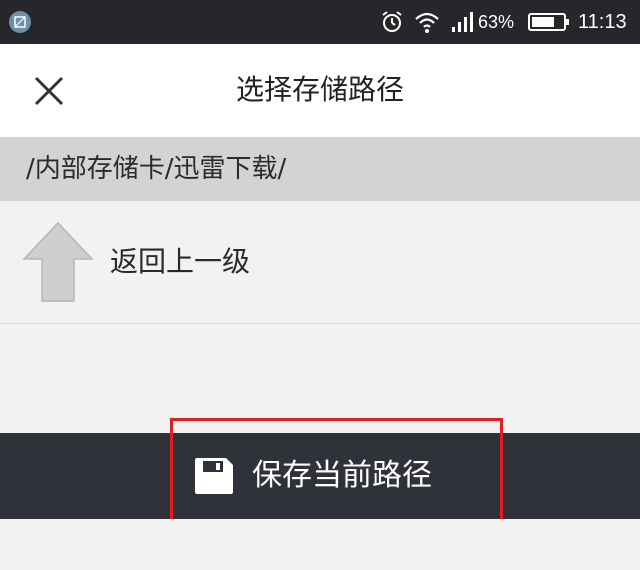 The image size is (640, 570). I want to click on up-arrow-icon, so click(58, 264).